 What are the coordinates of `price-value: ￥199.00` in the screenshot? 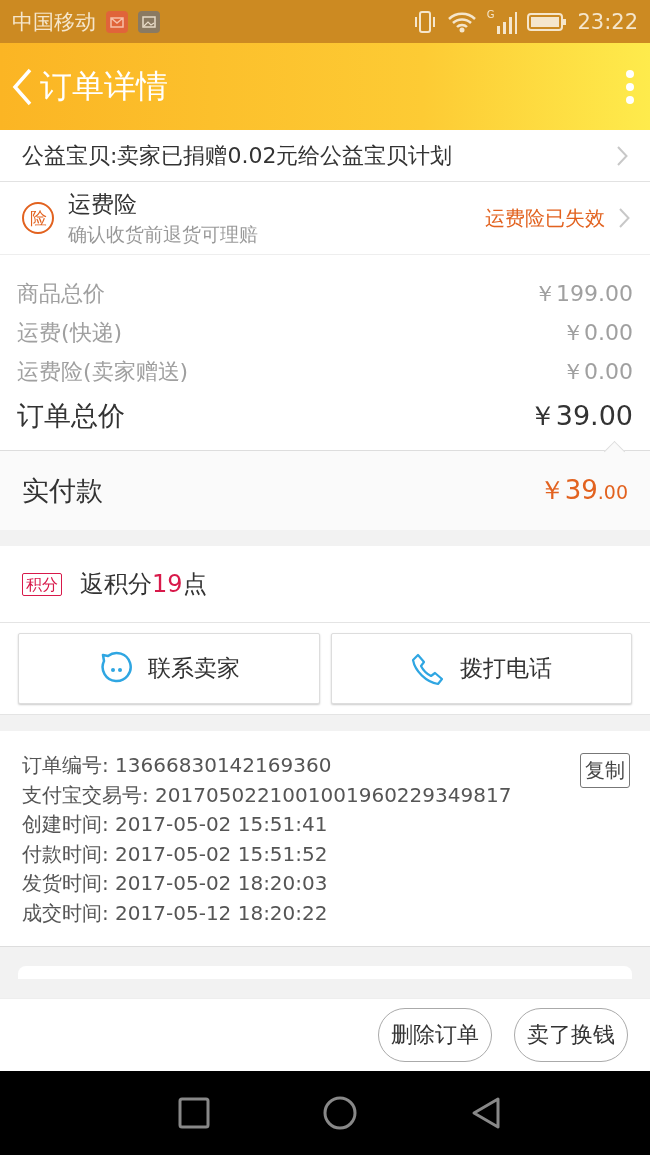 It's located at (583, 294).